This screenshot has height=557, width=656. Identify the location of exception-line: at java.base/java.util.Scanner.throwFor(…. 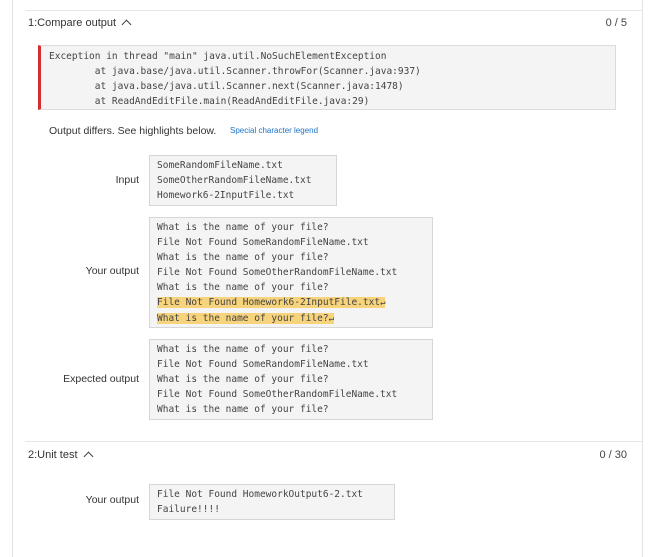
(235, 71).